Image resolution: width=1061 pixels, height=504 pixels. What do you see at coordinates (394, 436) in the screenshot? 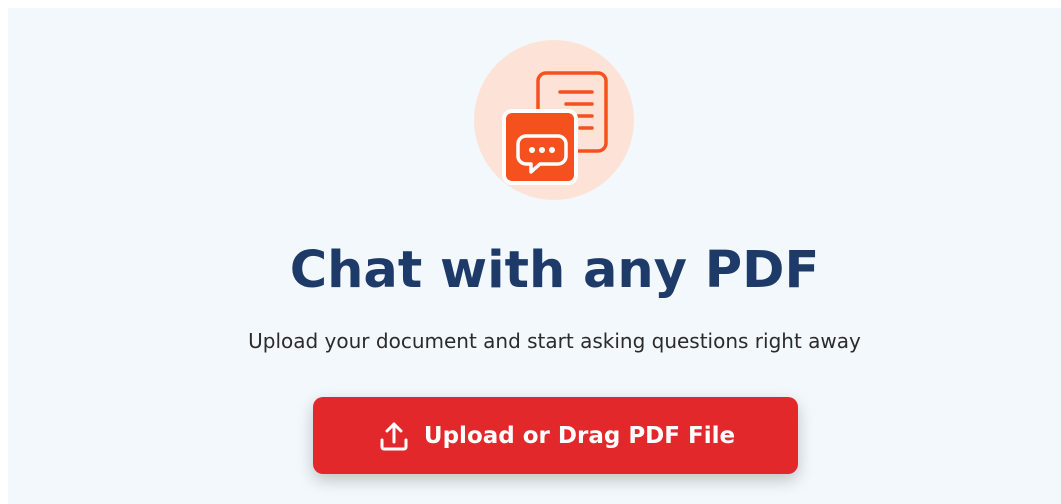
I see `upload-icon` at bounding box center [394, 436].